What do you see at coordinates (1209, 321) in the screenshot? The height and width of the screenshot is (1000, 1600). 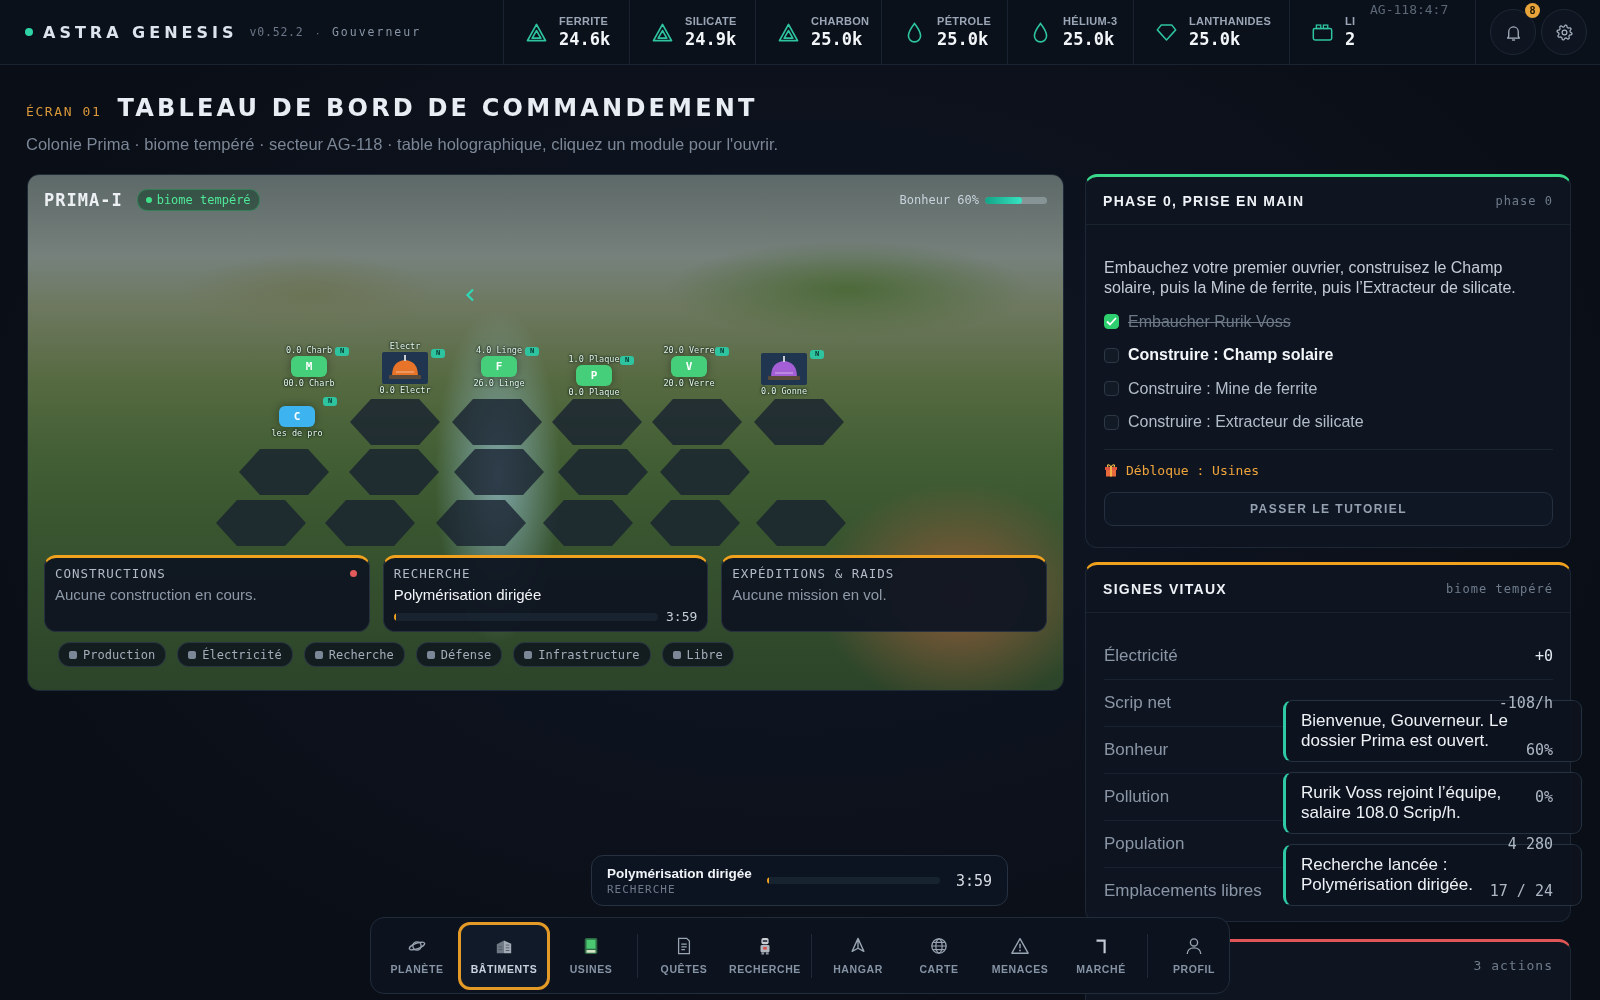 I see `task-label: Embaucher Rurik Voss` at bounding box center [1209, 321].